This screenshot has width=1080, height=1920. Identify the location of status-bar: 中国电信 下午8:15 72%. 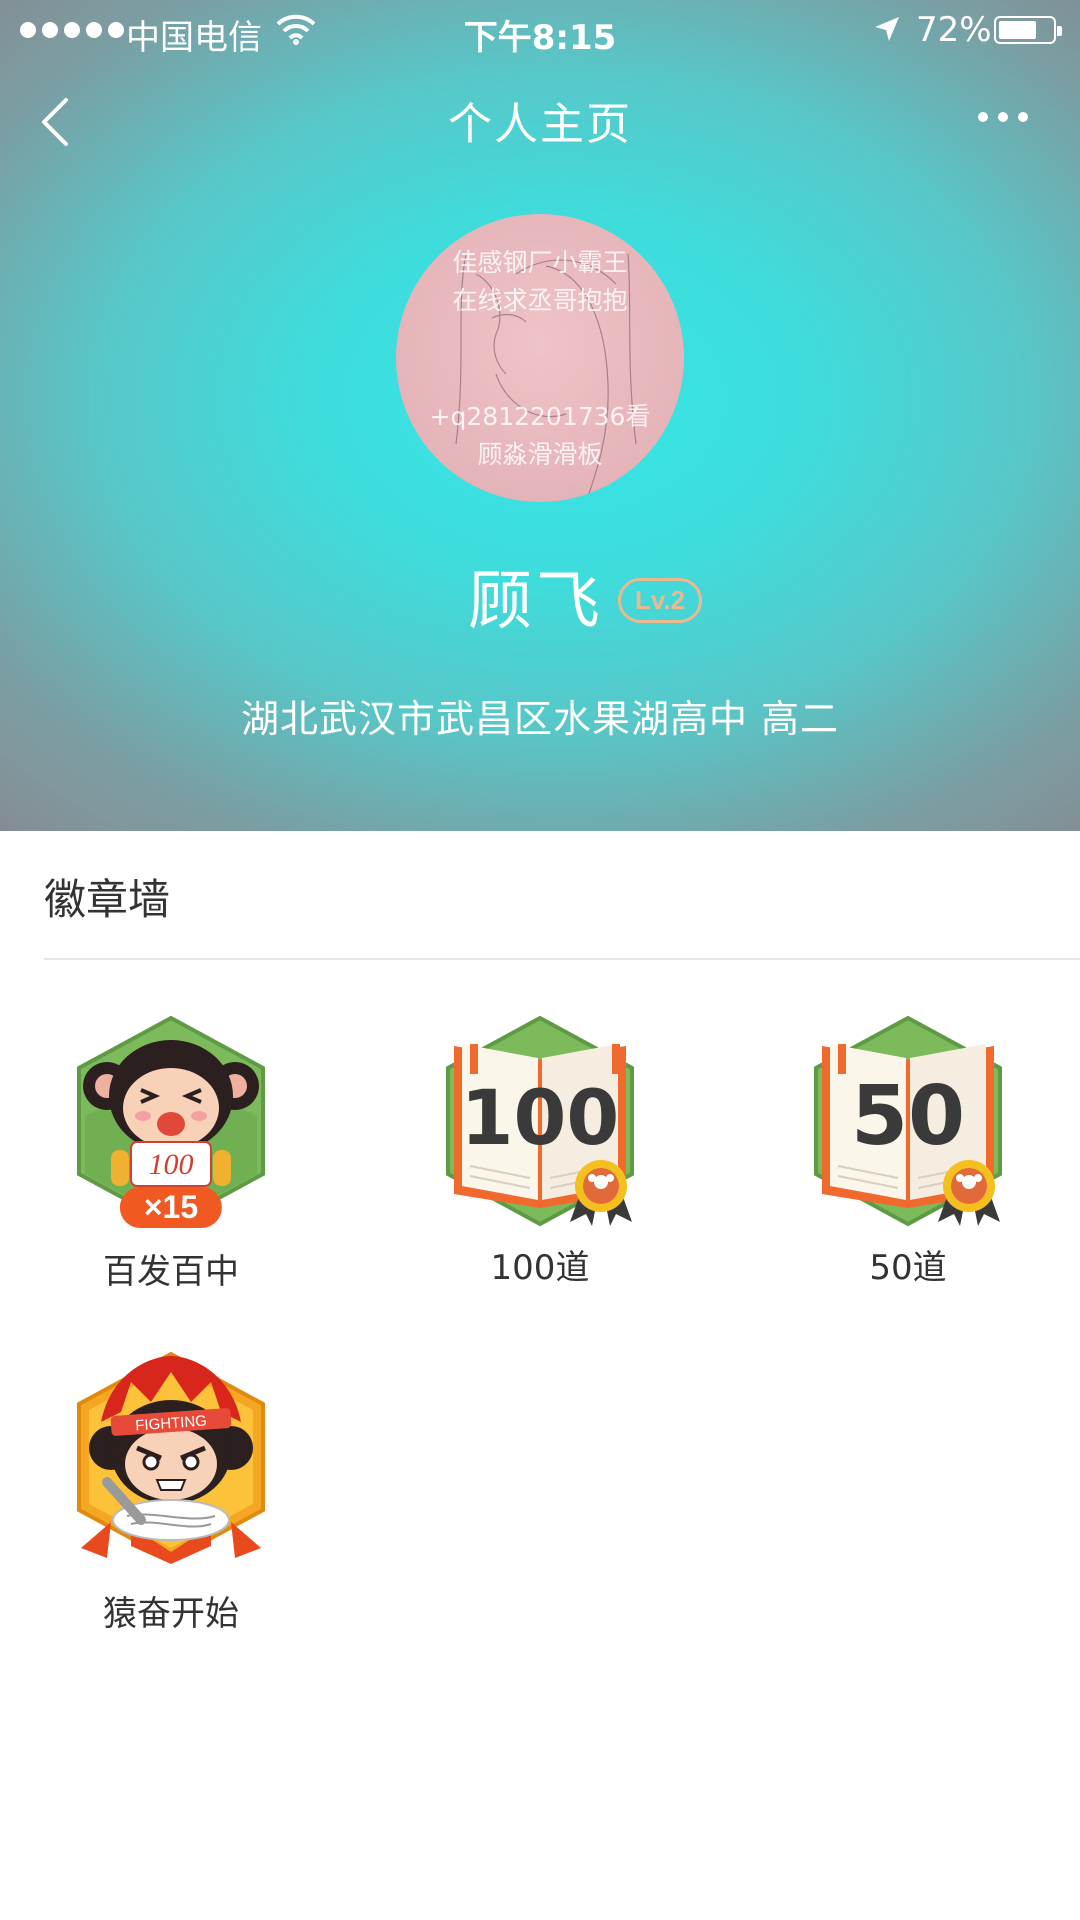
(540, 30).